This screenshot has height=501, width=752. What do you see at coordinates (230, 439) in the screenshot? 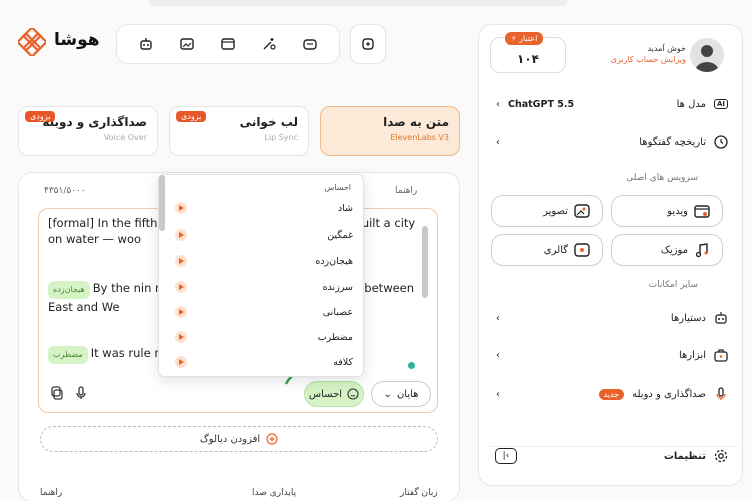
I see `add-dialog-label: افزودن دیالوگ` at bounding box center [230, 439].